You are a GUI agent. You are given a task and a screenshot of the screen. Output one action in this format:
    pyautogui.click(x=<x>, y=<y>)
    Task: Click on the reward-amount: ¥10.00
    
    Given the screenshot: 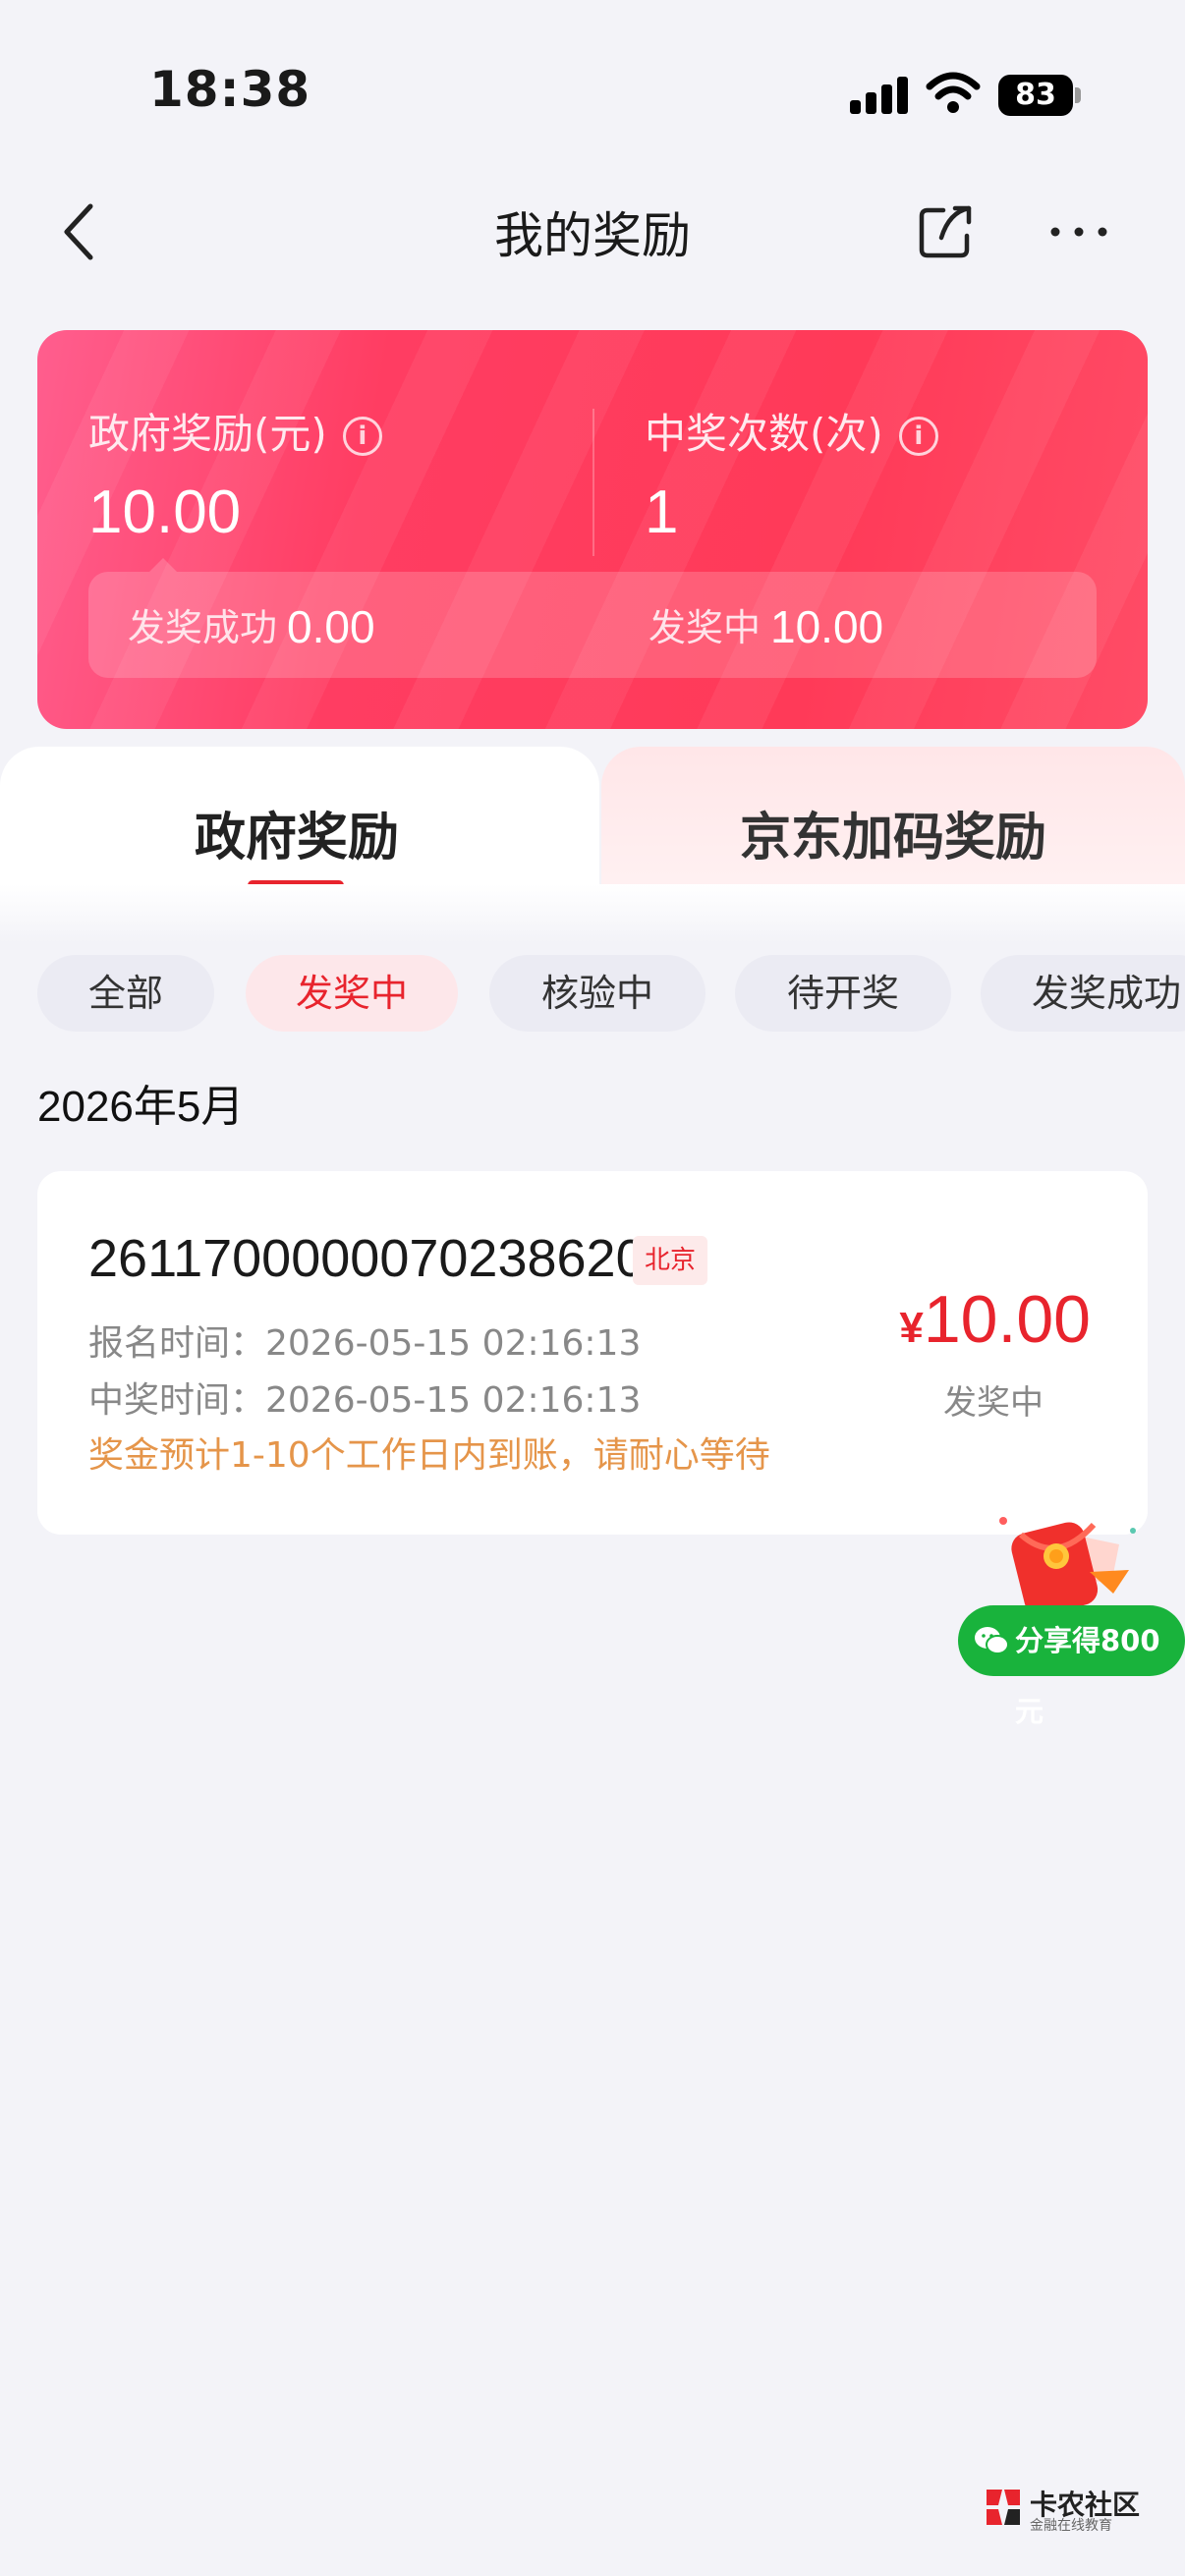 What is the action you would take?
    pyautogui.click(x=995, y=1319)
    